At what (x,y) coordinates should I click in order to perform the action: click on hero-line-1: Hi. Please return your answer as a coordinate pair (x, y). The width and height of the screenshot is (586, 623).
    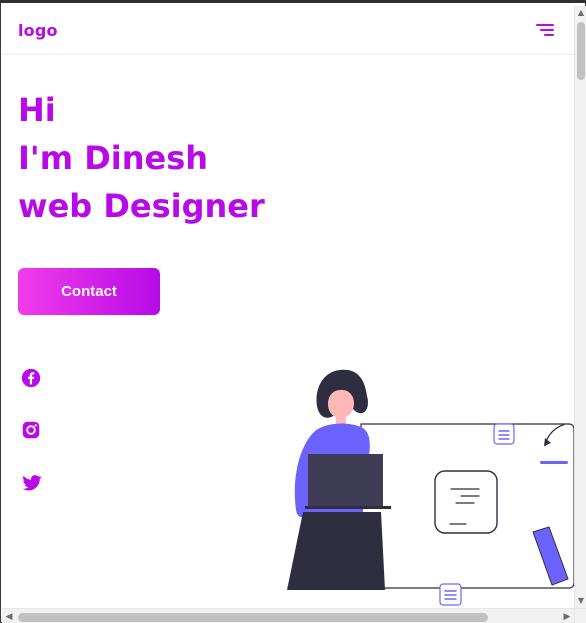
    Looking at the image, I should click on (37, 110).